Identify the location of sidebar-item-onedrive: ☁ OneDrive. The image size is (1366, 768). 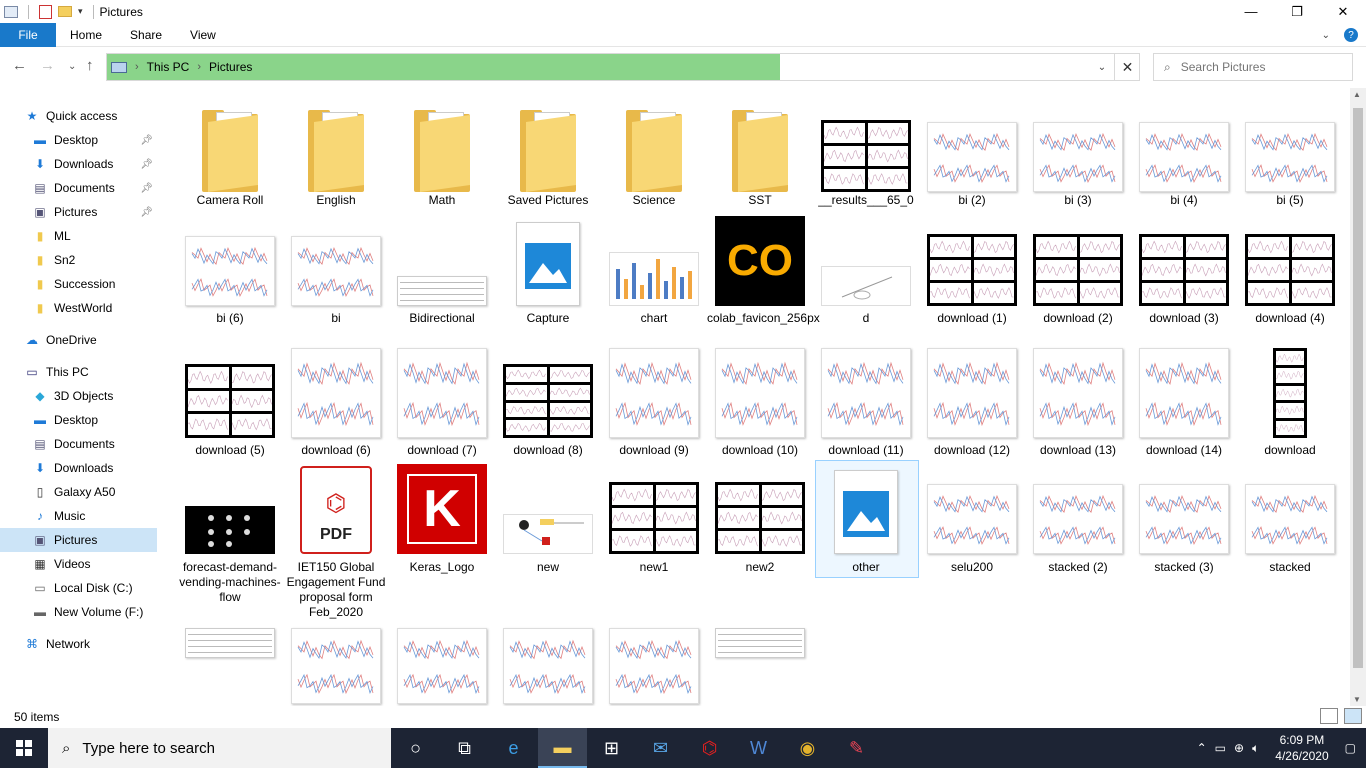
(78, 340).